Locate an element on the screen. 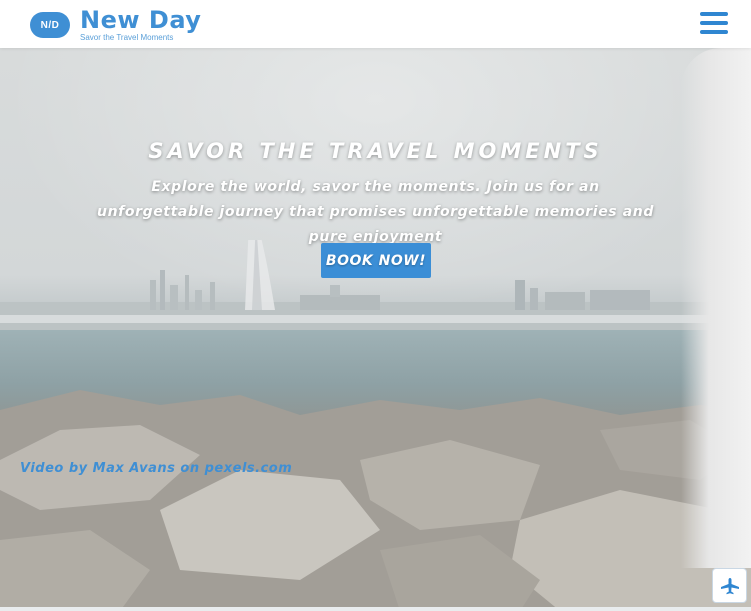  site-header: N/D New Day Savor the Travel Moments is located at coordinates (375, 24).